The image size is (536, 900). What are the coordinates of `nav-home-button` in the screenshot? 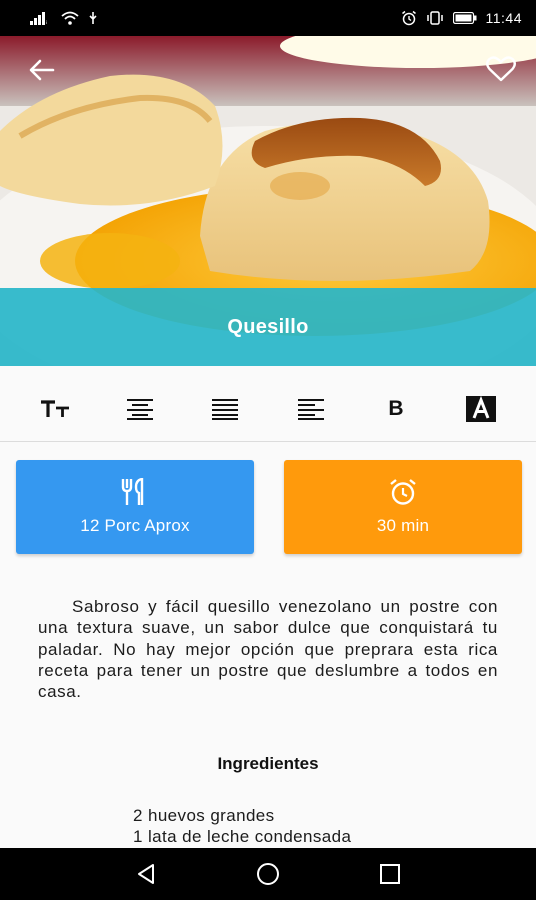 It's located at (268, 874).